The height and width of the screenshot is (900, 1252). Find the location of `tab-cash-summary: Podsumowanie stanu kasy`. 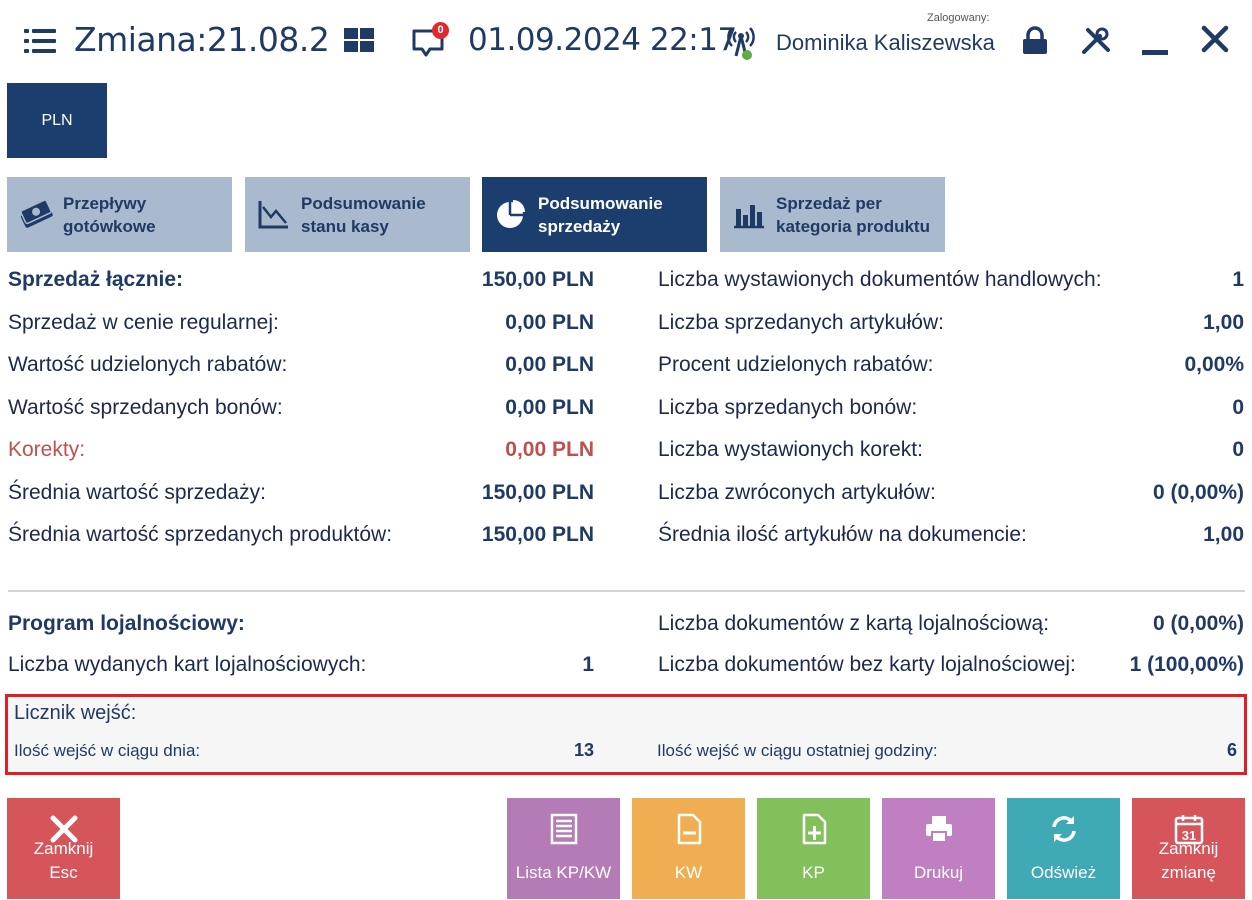

tab-cash-summary: Podsumowanie stanu kasy is located at coordinates (357, 214).